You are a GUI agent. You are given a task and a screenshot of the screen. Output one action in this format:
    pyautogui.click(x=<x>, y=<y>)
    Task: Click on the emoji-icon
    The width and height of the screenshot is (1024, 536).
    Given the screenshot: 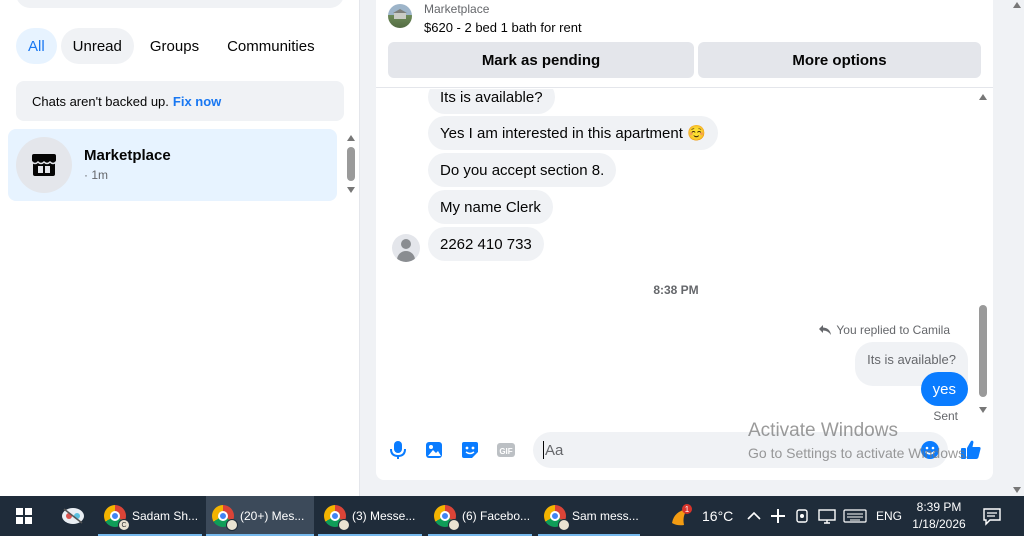 What is the action you would take?
    pyautogui.click(x=930, y=450)
    